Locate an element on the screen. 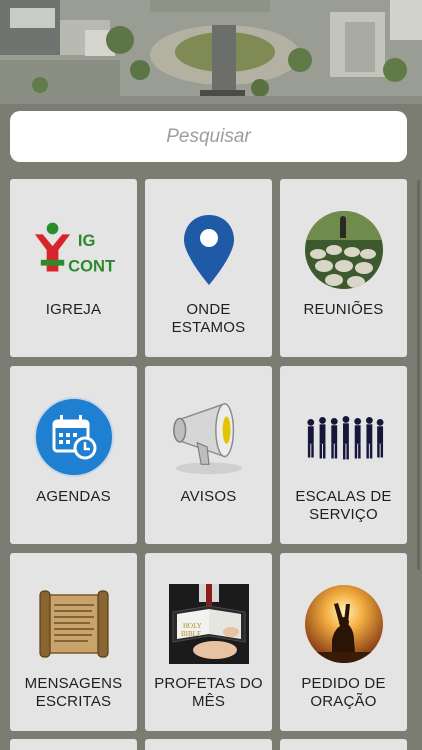  tile-igreja: IG CONT IGREJA is located at coordinates (73, 268).